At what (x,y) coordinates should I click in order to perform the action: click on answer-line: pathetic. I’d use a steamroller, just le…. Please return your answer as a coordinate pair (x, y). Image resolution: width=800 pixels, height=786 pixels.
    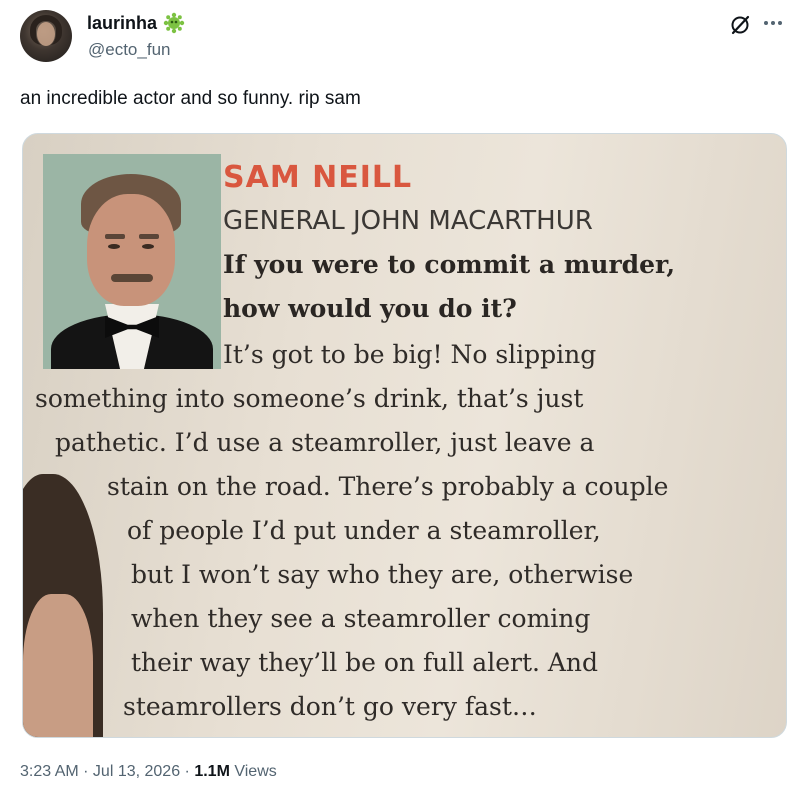
    Looking at the image, I should click on (325, 442).